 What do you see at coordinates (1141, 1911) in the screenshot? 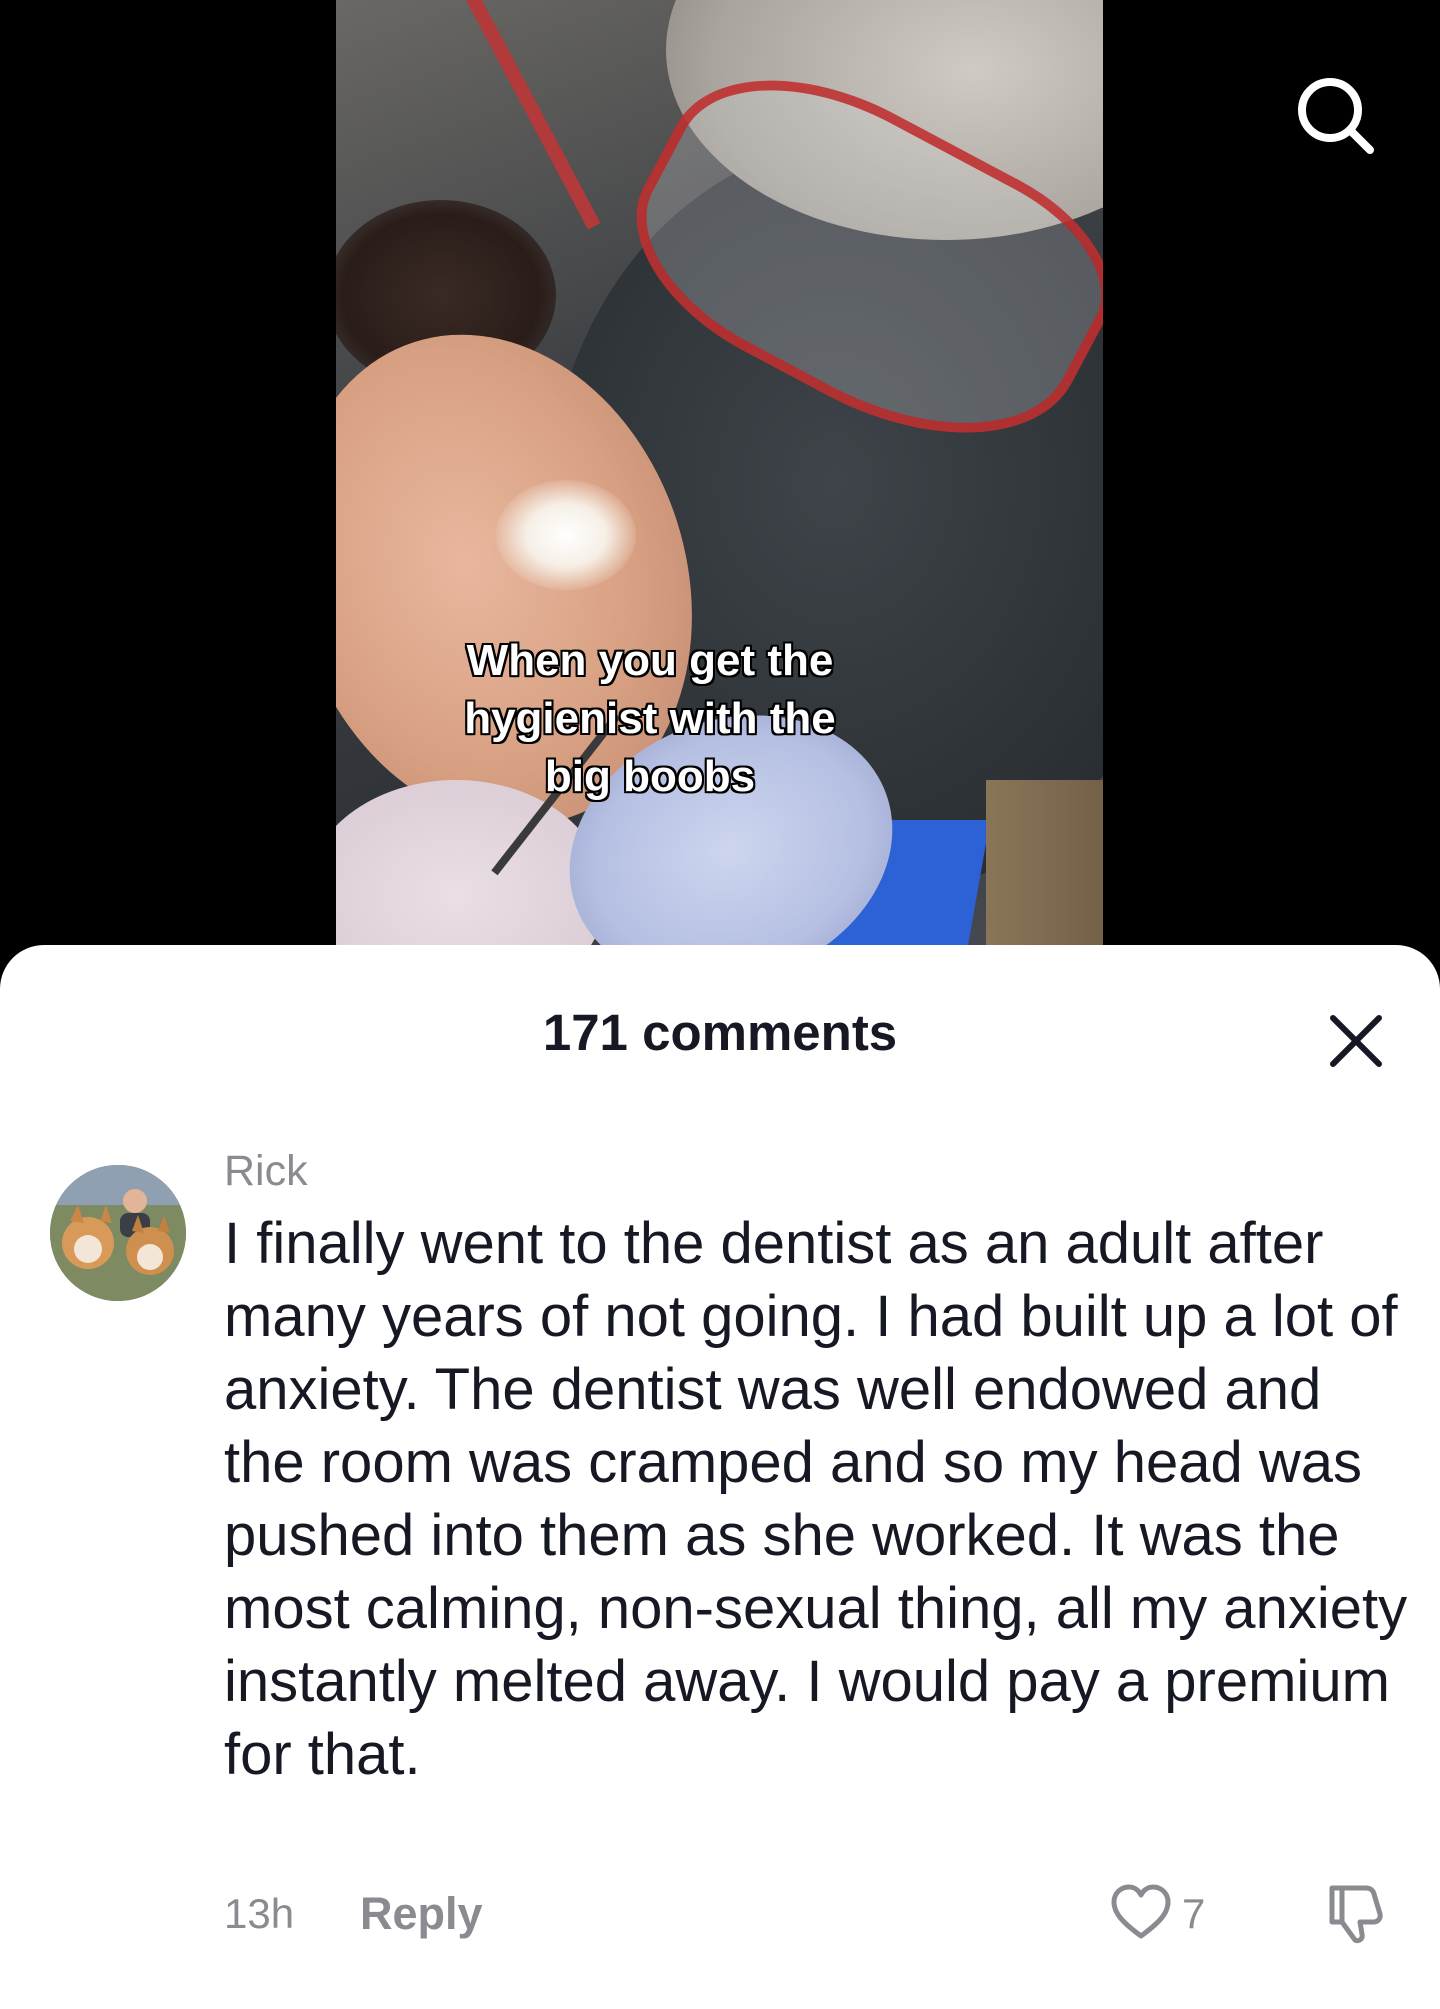
I see `heart-outline-icon` at bounding box center [1141, 1911].